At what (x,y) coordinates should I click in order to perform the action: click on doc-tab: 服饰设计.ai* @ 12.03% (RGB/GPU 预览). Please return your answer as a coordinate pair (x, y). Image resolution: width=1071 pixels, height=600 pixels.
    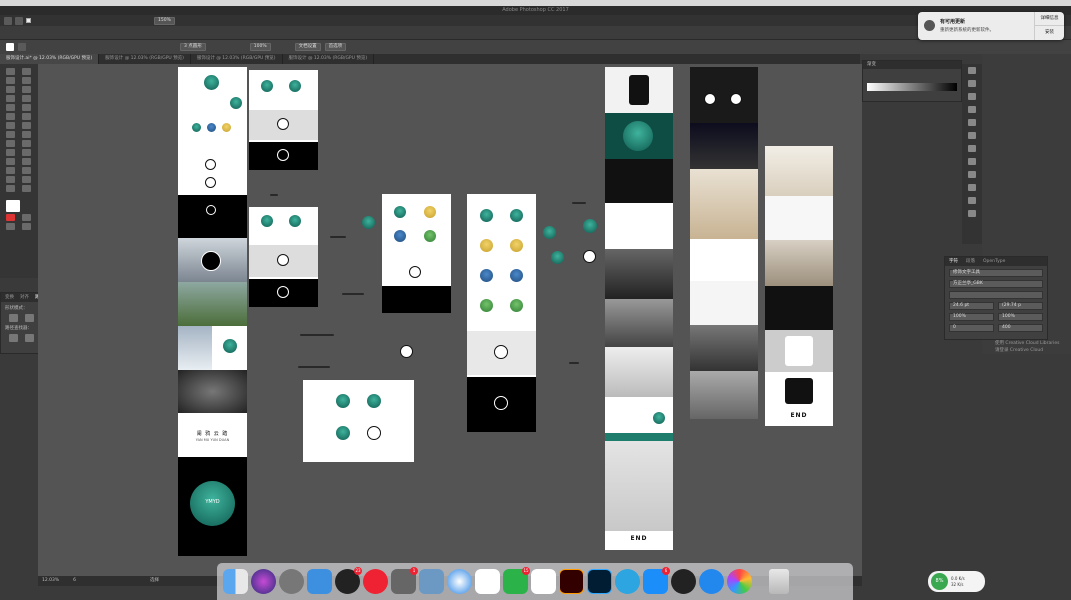
    Looking at the image, I should click on (50, 59).